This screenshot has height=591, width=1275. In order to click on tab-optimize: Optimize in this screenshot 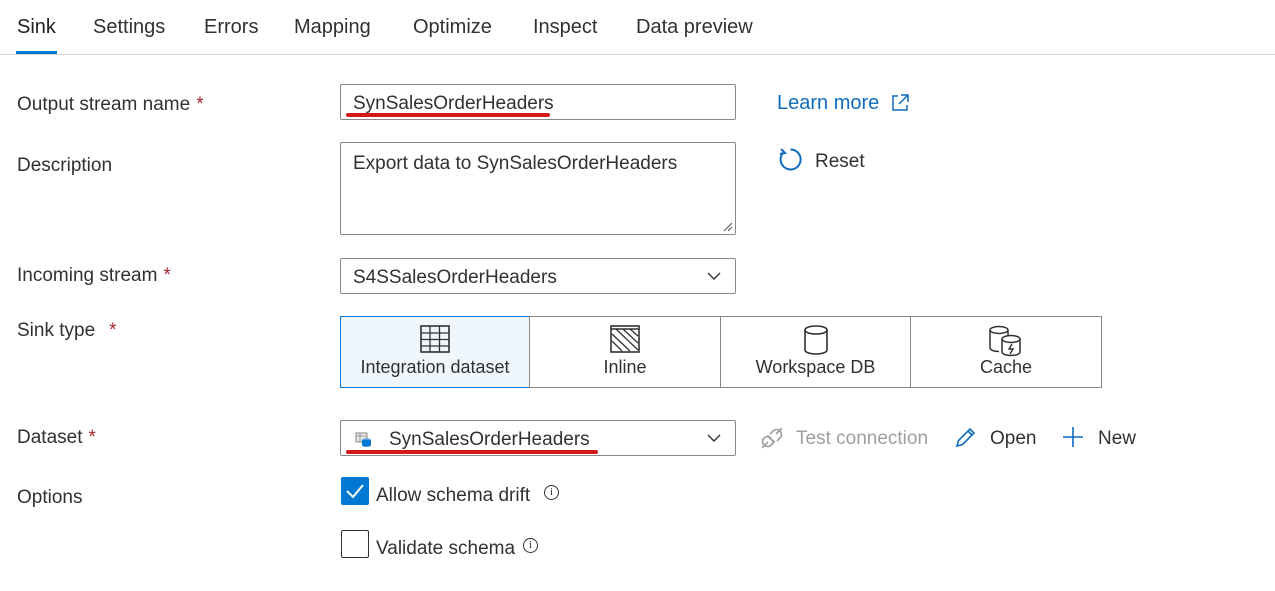, I will do `click(452, 27)`.